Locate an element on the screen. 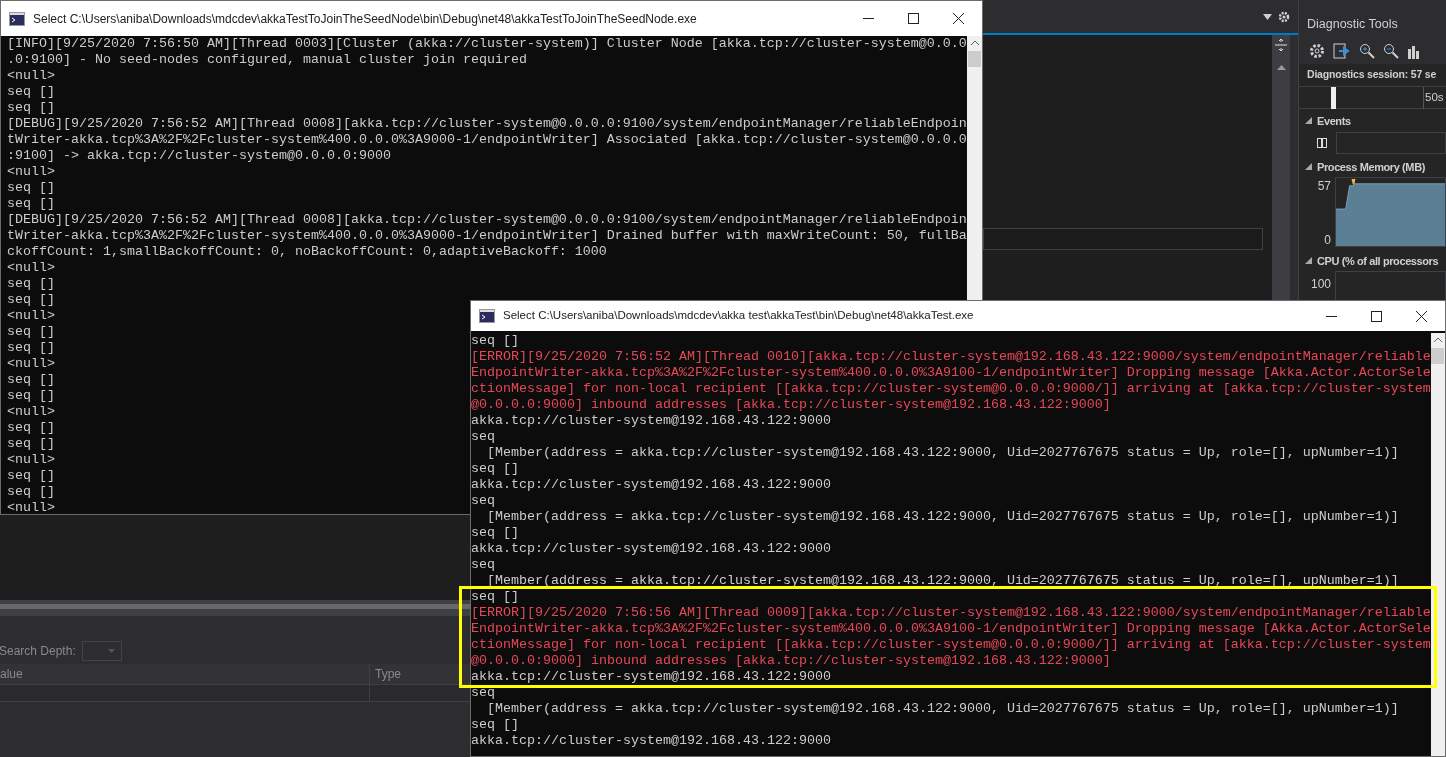 This screenshot has width=1446, height=757. zoom-out-icon is located at coordinates (1391, 51).